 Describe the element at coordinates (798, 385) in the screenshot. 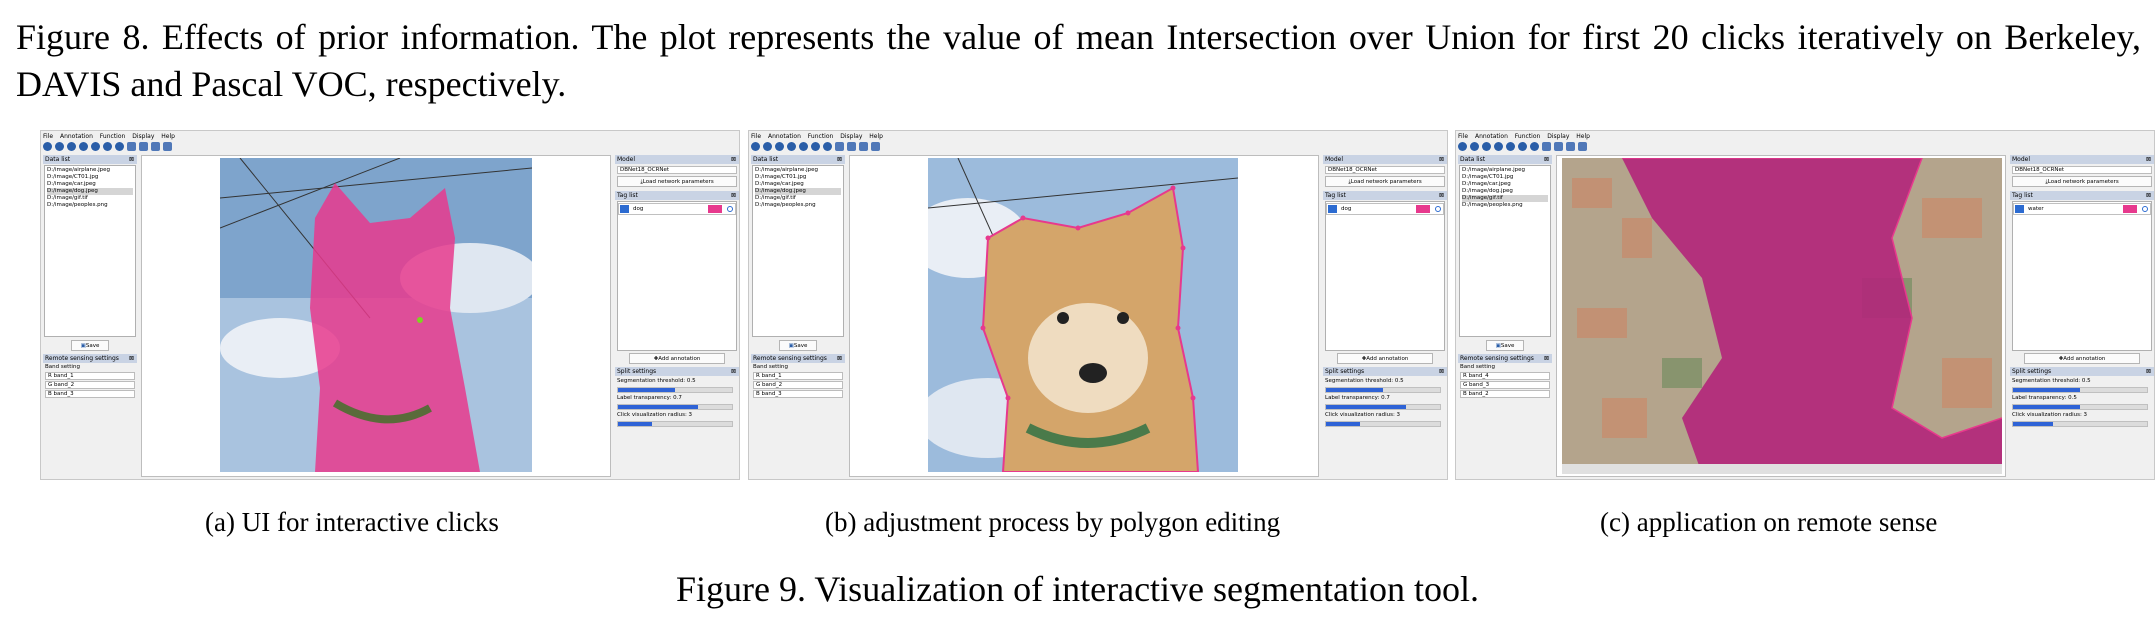

I see `band-g-select: G band_2` at that location.